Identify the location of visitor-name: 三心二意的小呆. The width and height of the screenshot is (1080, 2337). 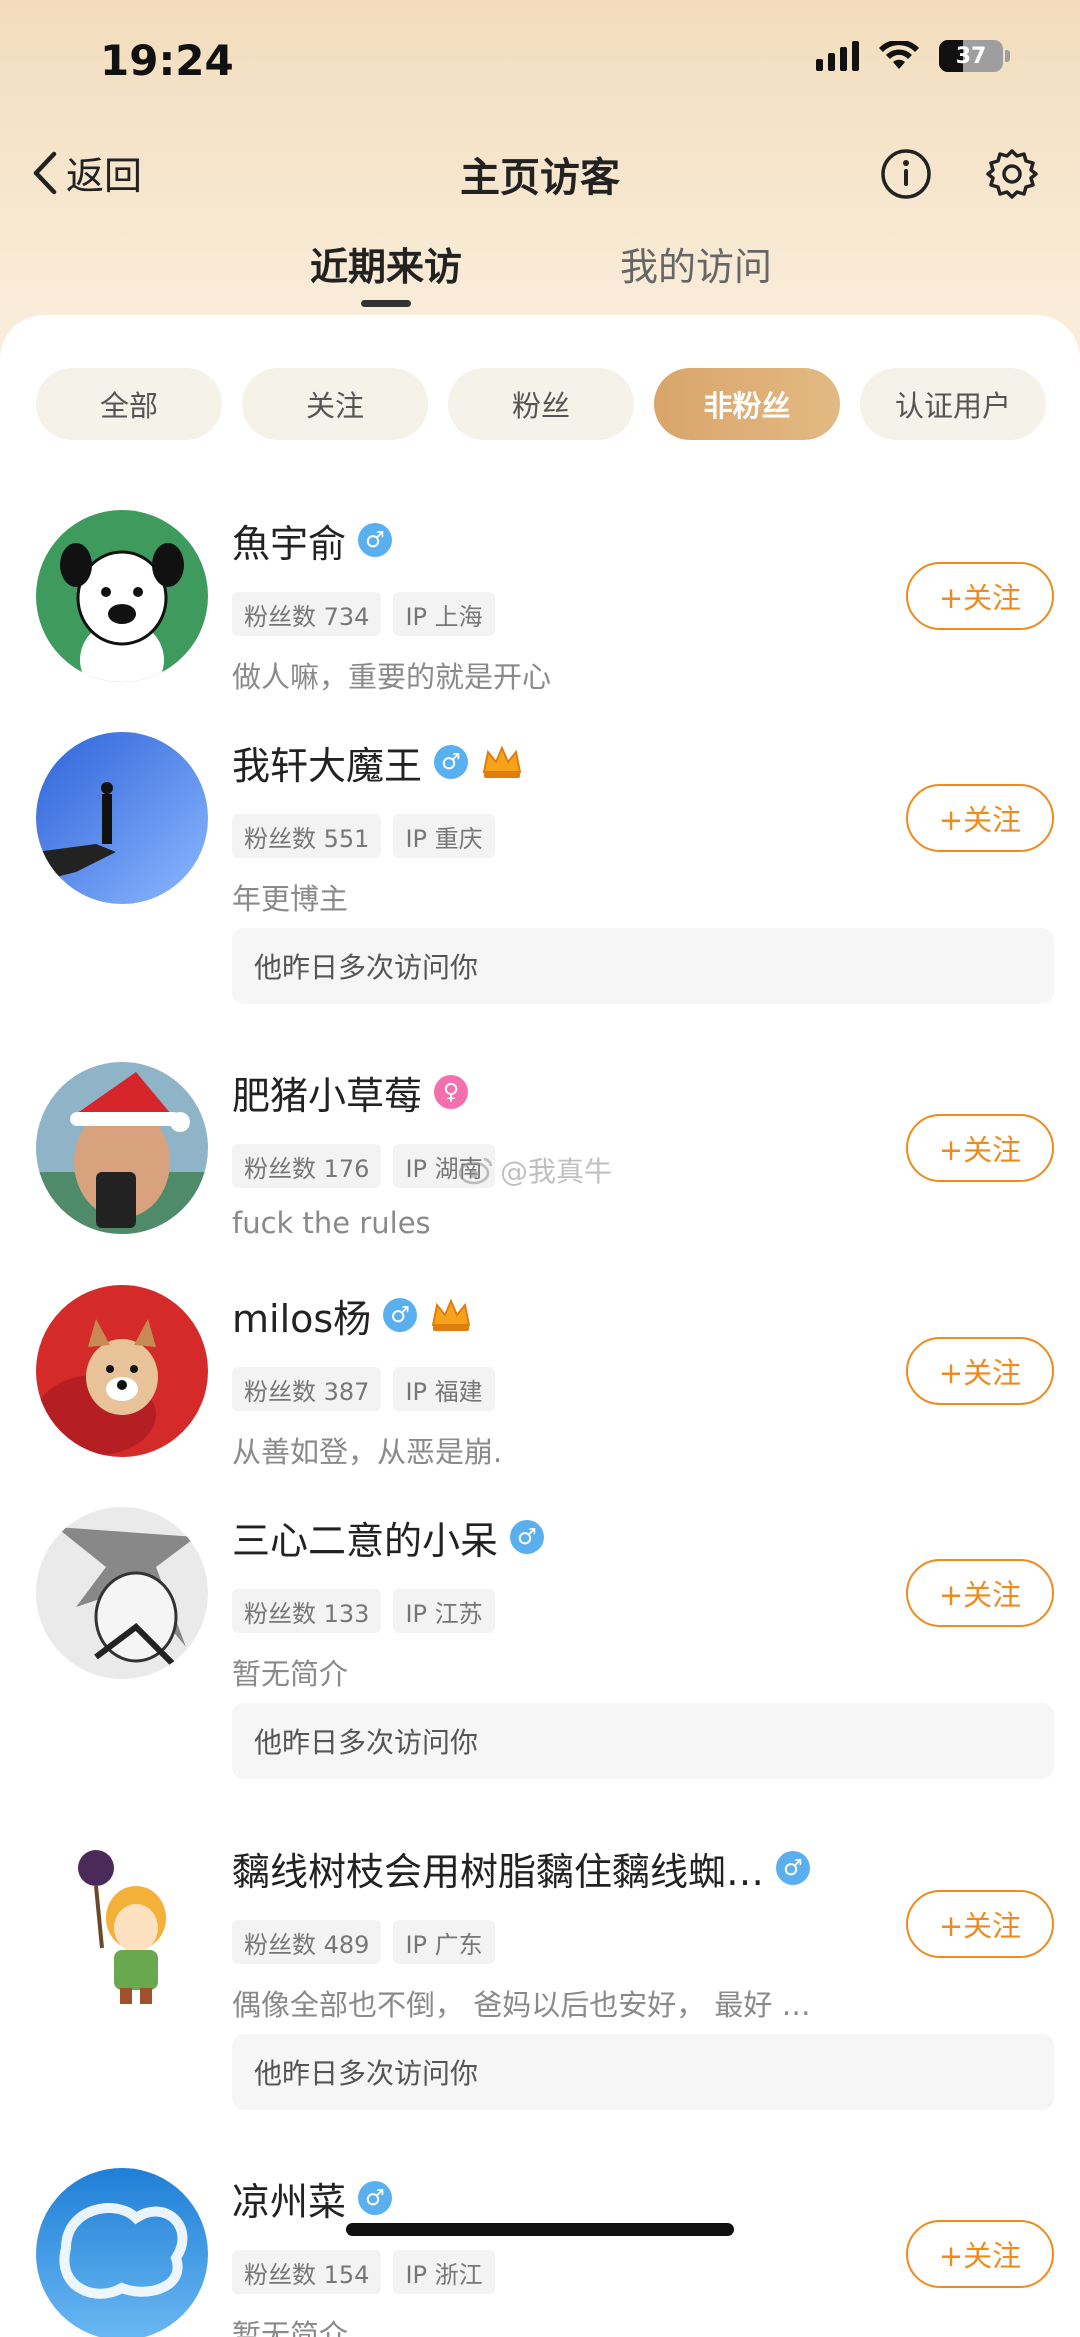
(365, 1537).